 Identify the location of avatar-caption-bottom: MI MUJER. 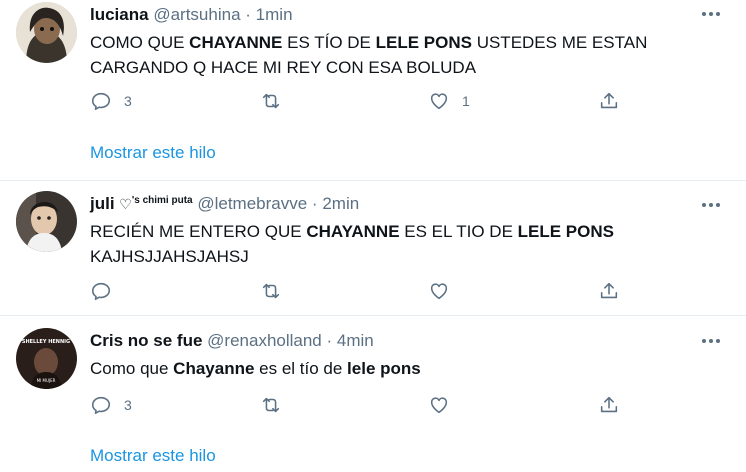
(46, 380).